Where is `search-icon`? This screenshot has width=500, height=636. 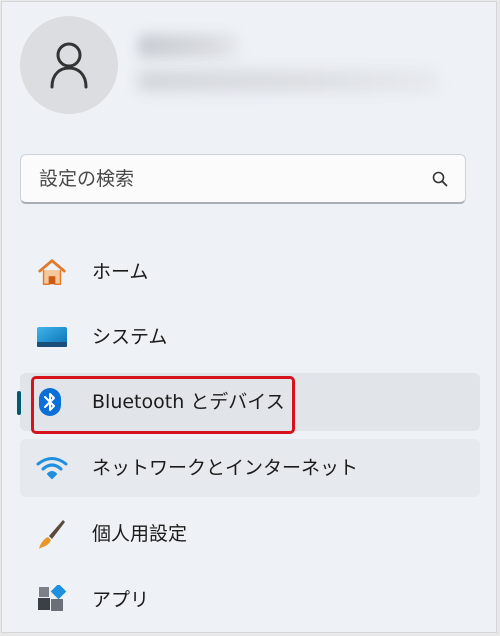 search-icon is located at coordinates (440, 179).